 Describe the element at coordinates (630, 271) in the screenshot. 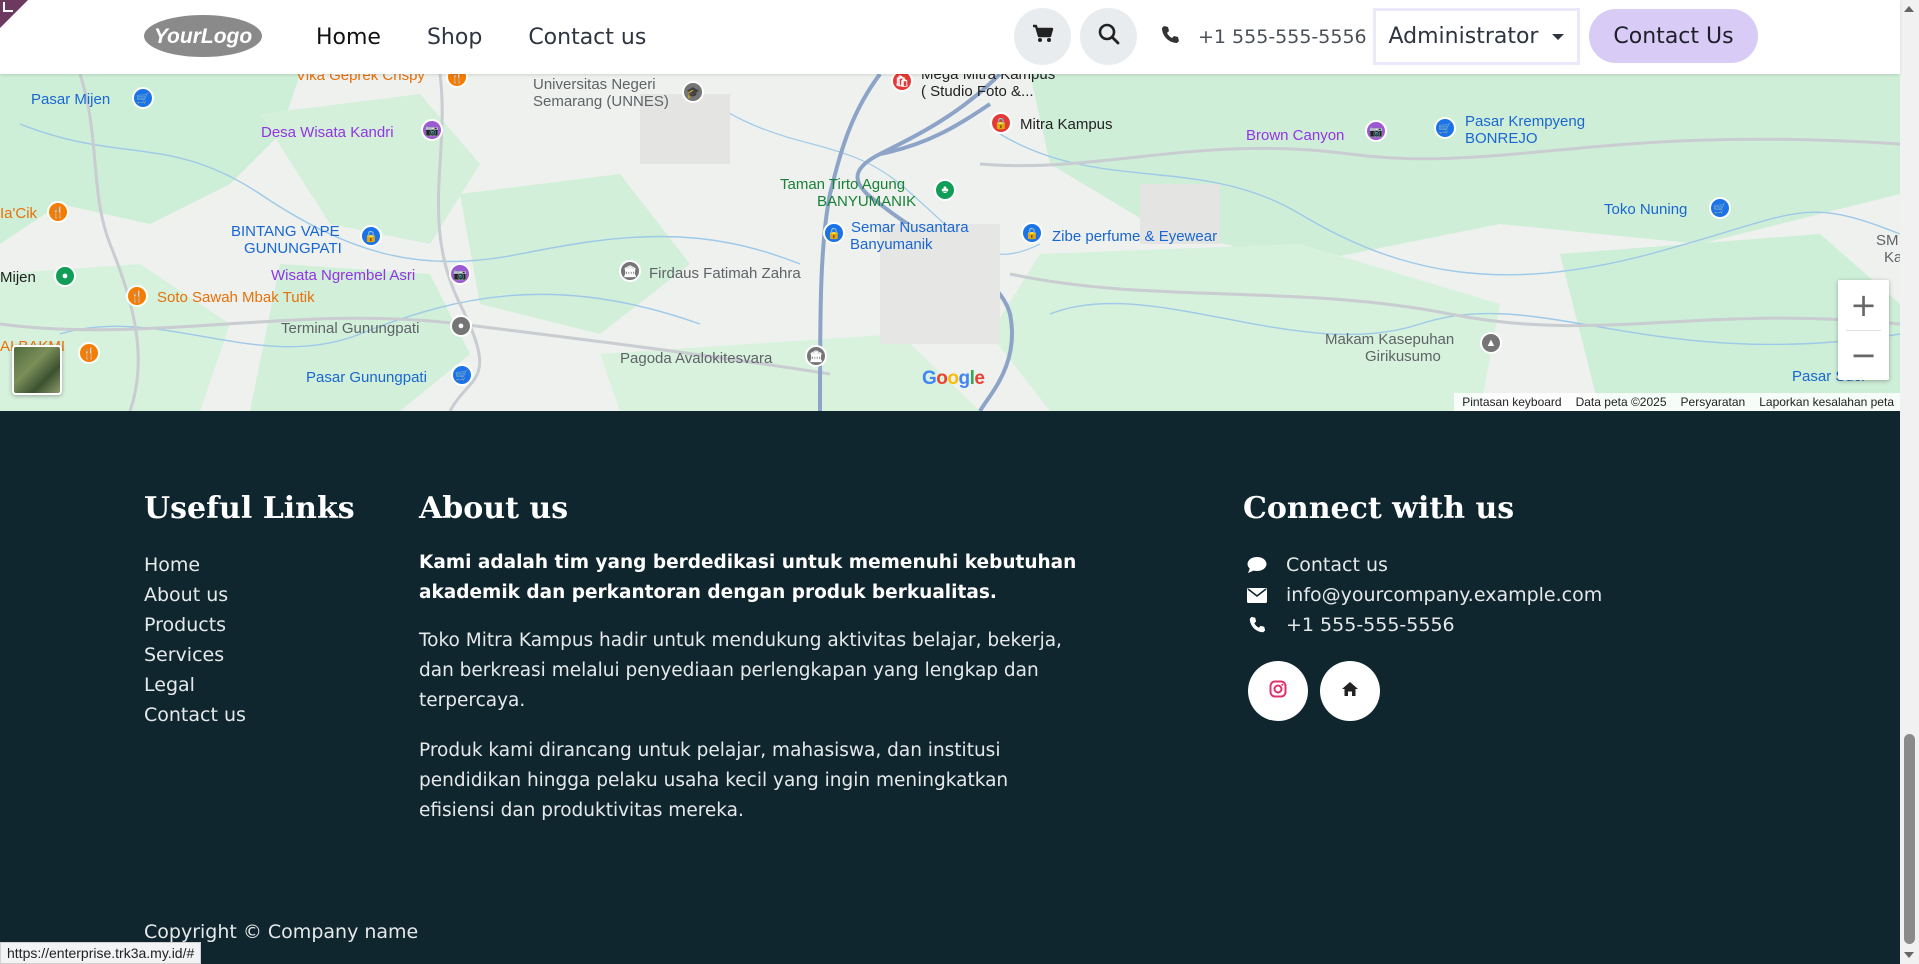

I see `museum-pin-icon: 🏛` at that location.